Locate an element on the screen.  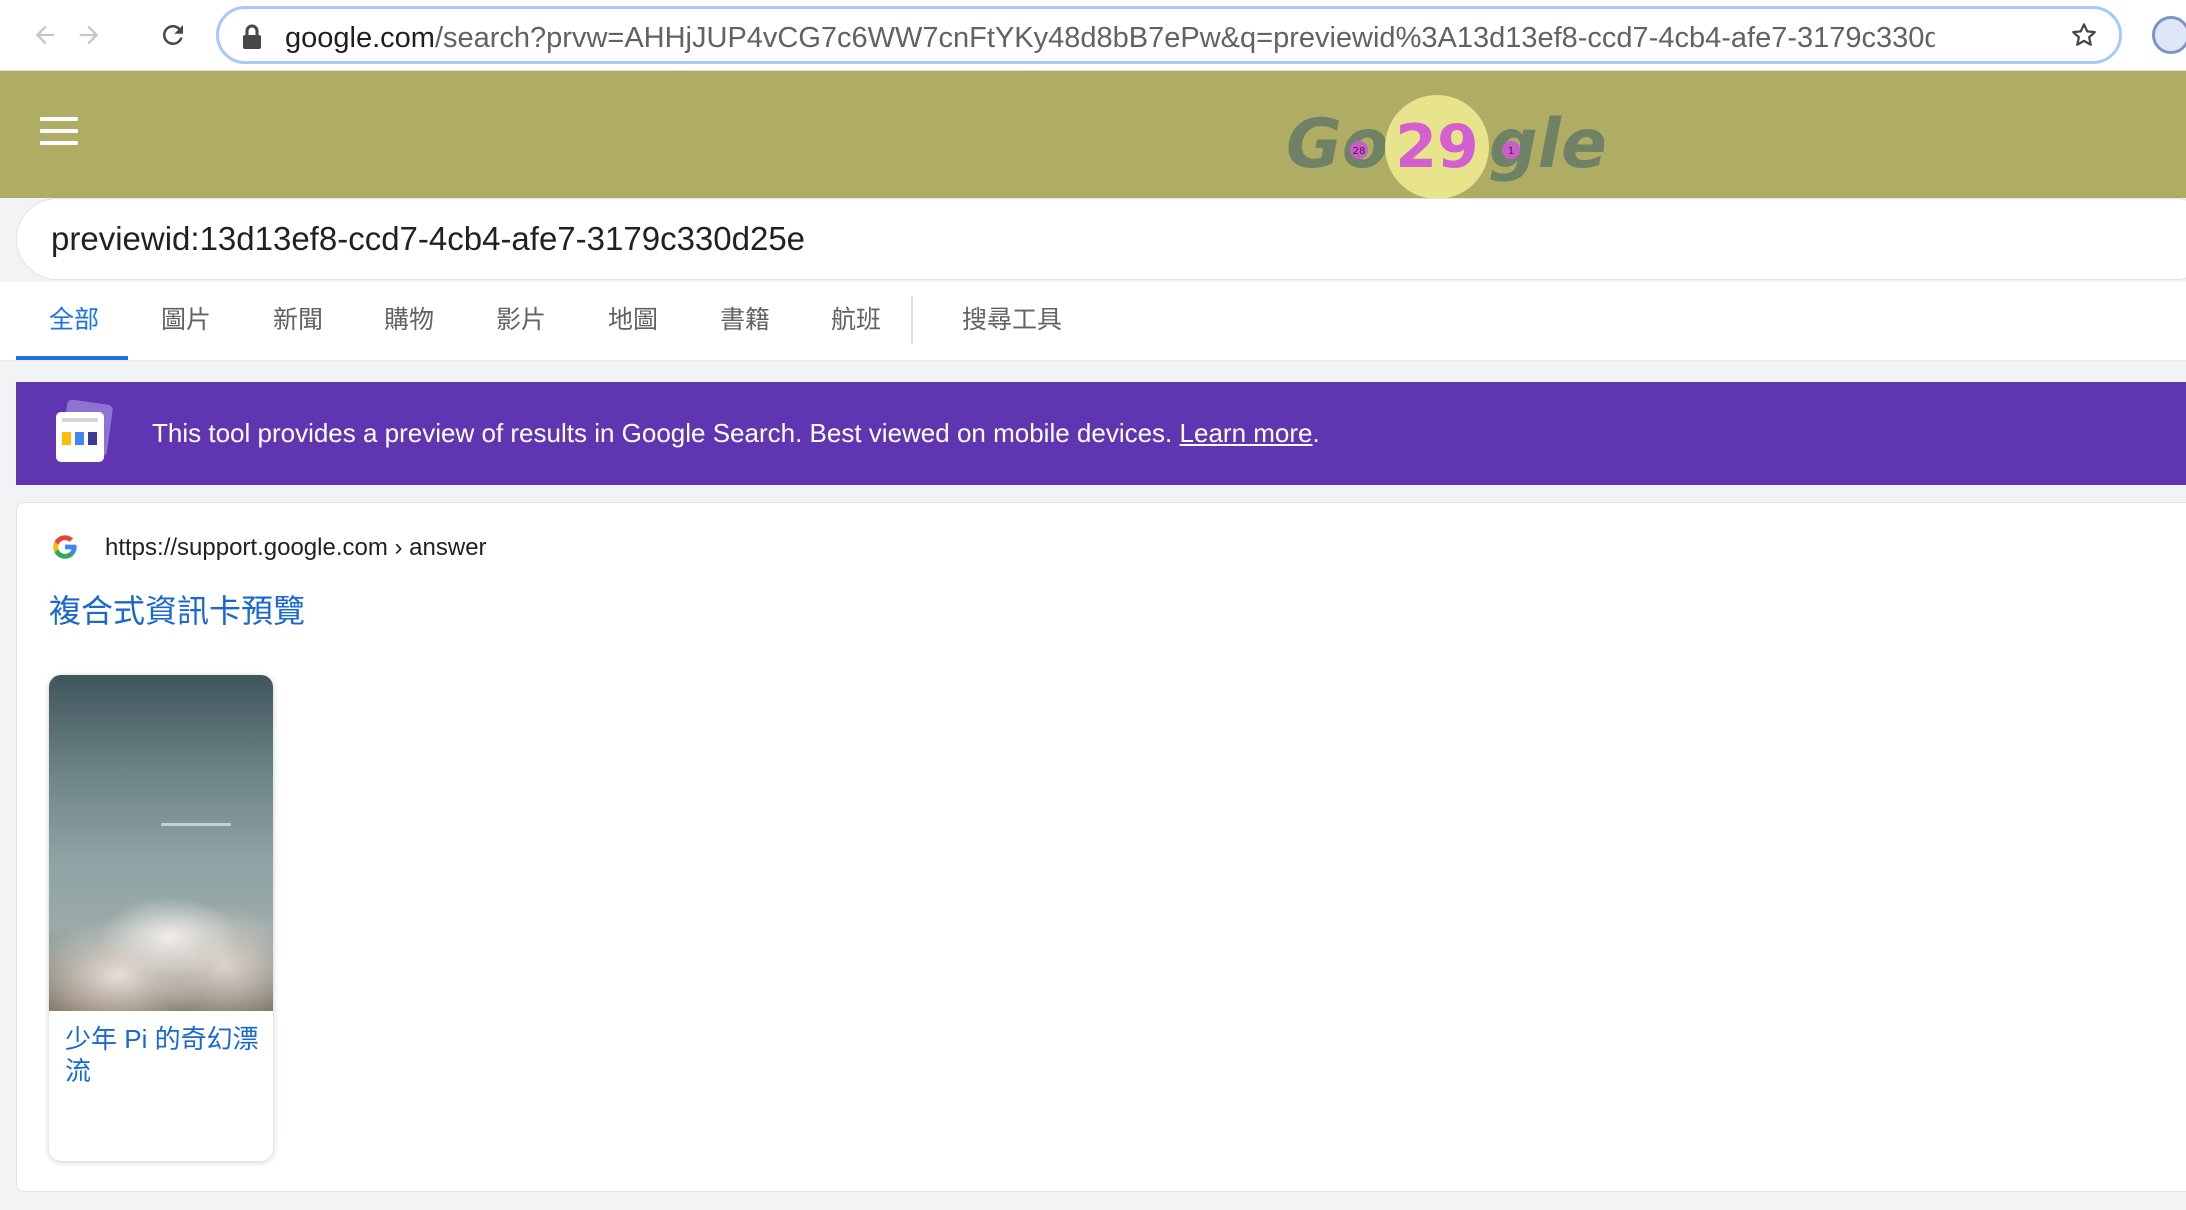
active-tab-indicator is located at coordinates (72, 358).